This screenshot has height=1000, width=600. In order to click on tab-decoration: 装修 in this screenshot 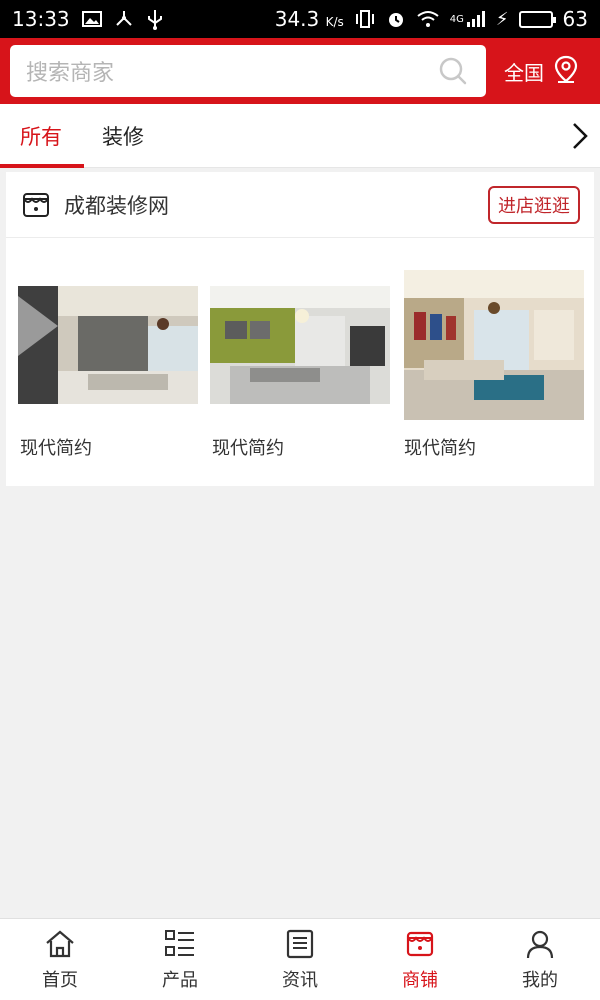, I will do `click(123, 136)`.